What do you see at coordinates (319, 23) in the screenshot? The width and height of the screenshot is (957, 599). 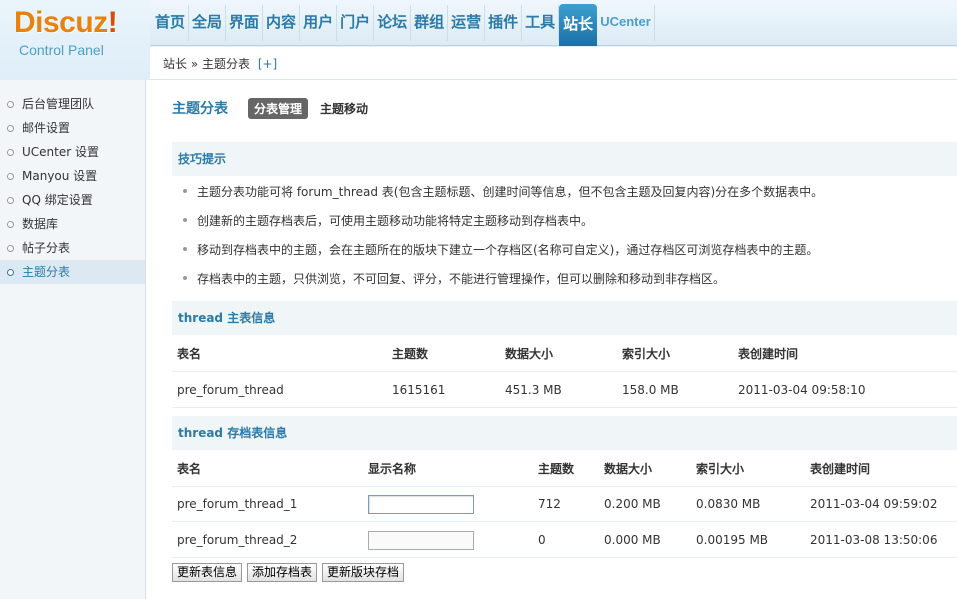 I see `nav-users: 用户` at bounding box center [319, 23].